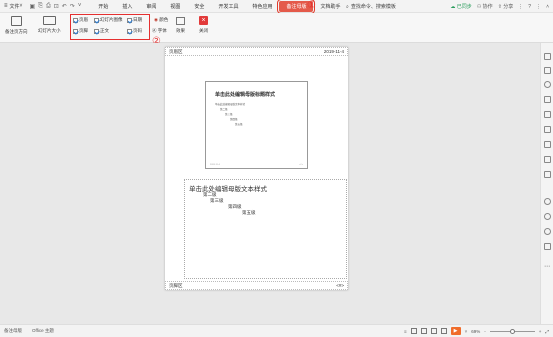  What do you see at coordinates (547, 331) in the screenshot?
I see `fit-window-icon: ⤢` at bounding box center [547, 331].